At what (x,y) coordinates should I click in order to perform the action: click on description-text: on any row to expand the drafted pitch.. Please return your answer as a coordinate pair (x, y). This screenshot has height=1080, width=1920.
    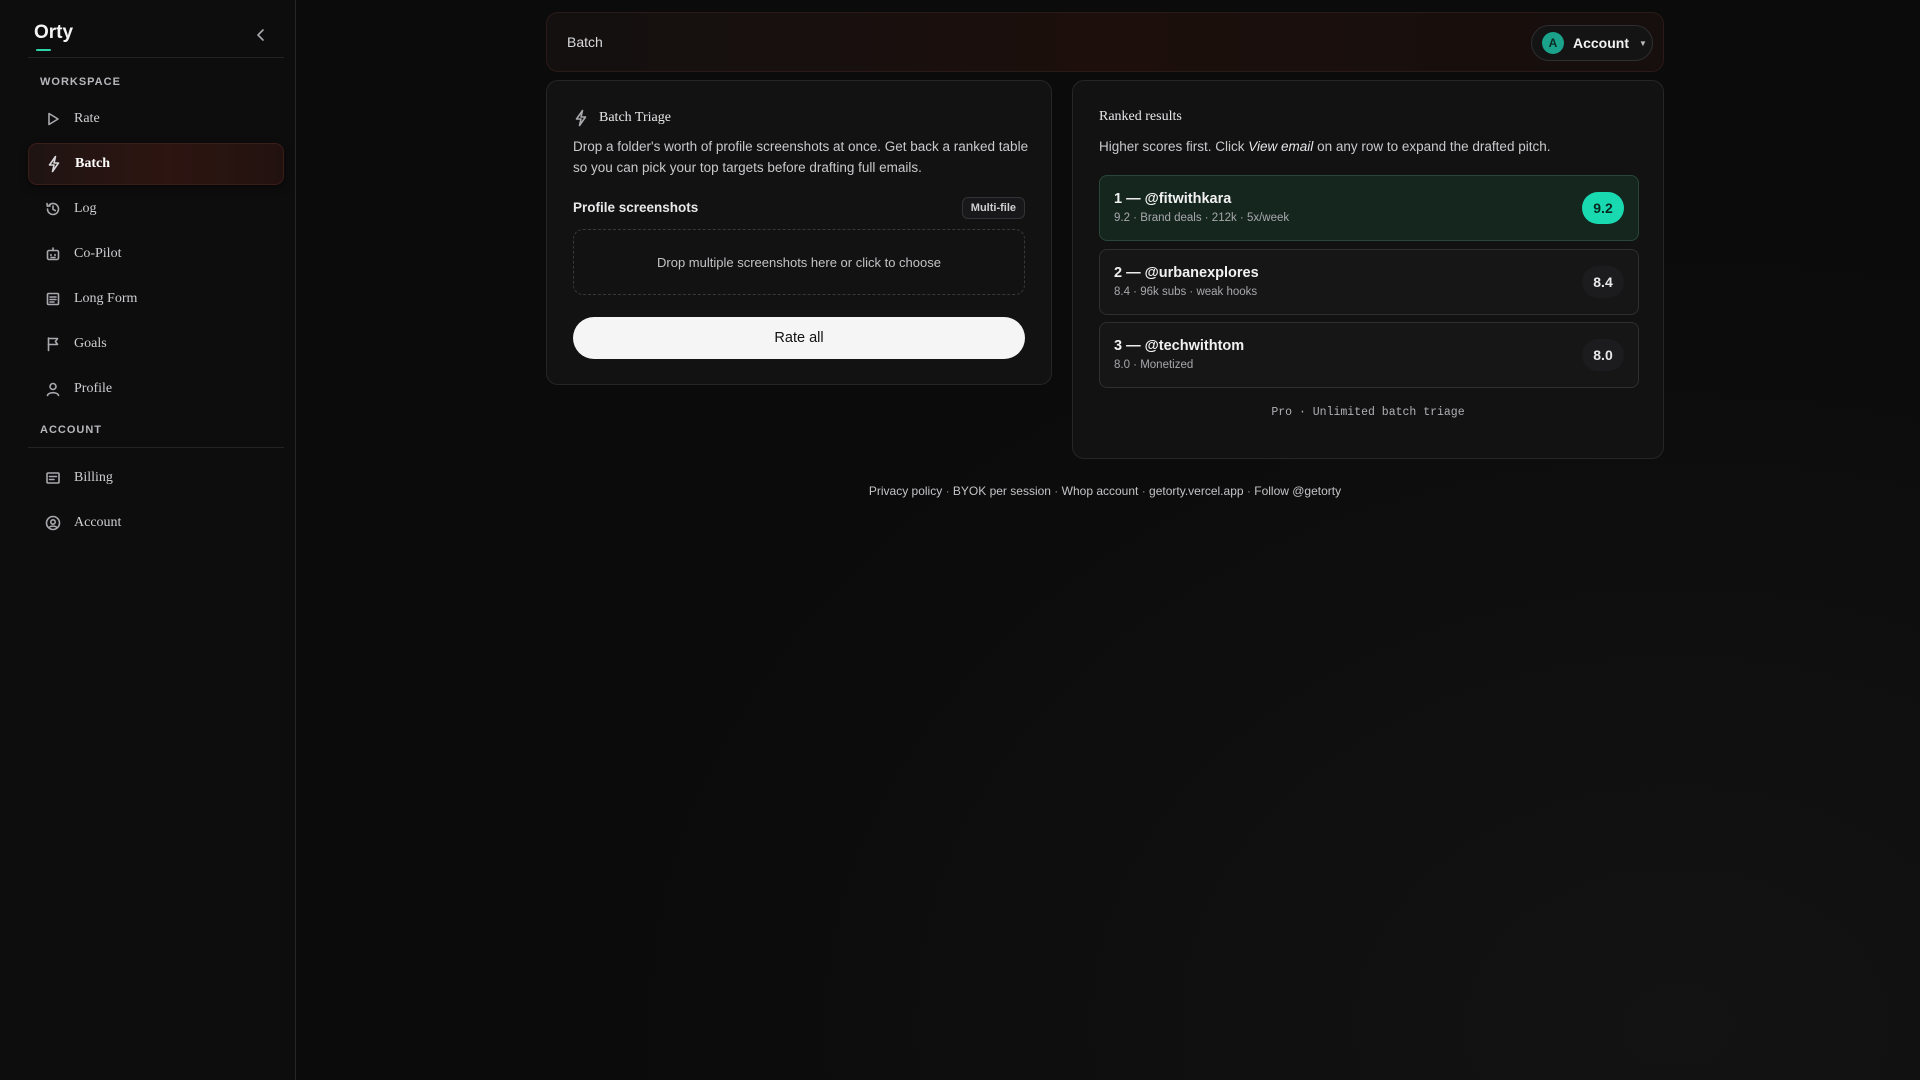
    Looking at the image, I should click on (1432, 146).